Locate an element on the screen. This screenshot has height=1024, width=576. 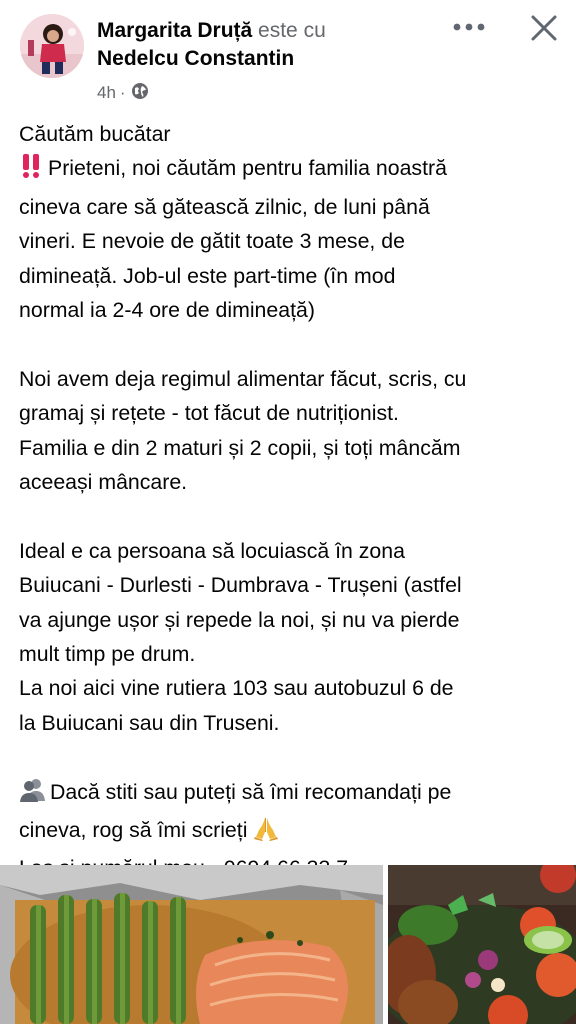
avatar-photo is located at coordinates (52, 46).